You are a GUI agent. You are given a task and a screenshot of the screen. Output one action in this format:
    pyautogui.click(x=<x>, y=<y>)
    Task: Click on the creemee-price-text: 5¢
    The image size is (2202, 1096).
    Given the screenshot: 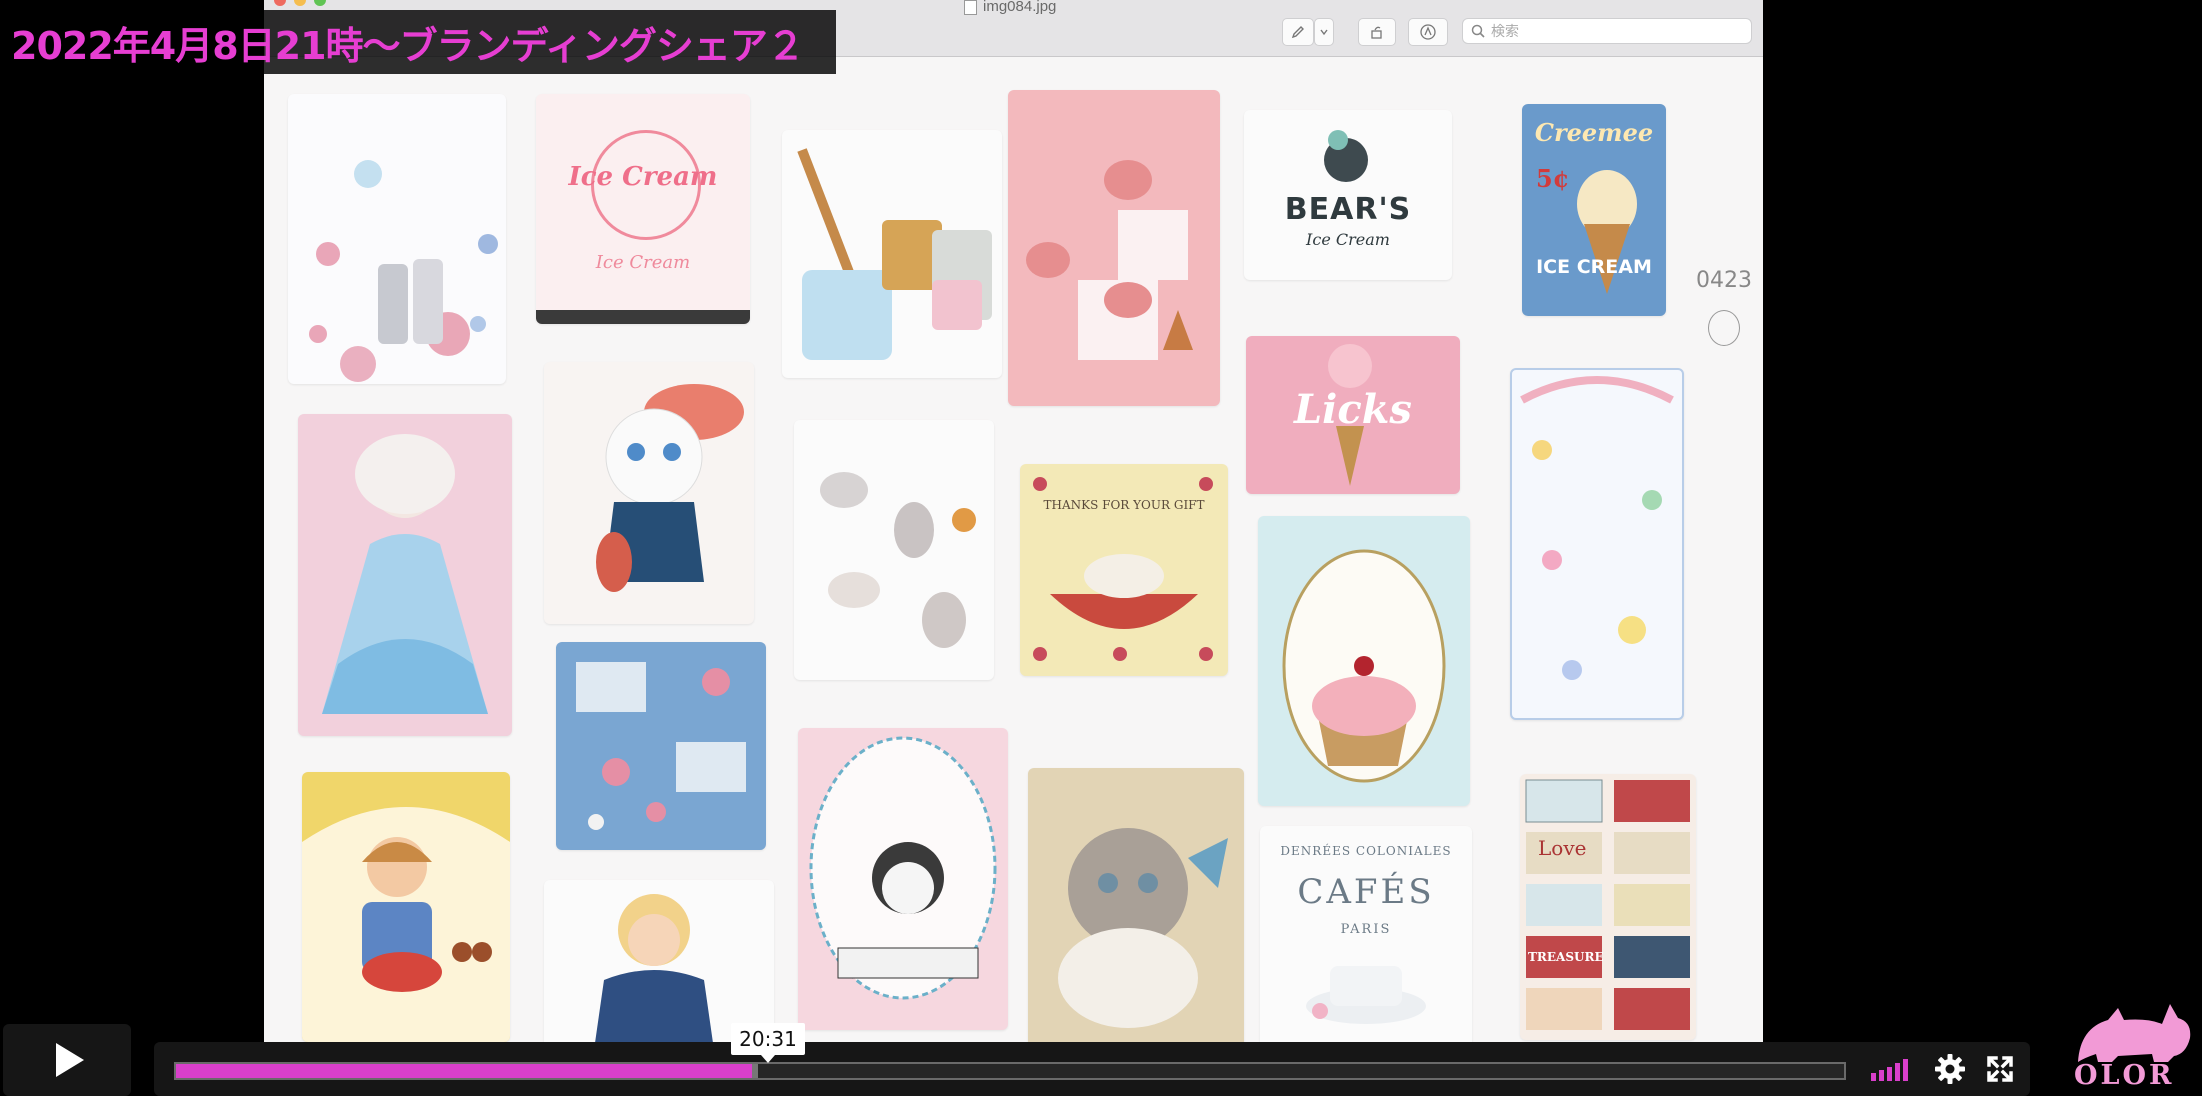 What is the action you would take?
    pyautogui.click(x=1553, y=178)
    